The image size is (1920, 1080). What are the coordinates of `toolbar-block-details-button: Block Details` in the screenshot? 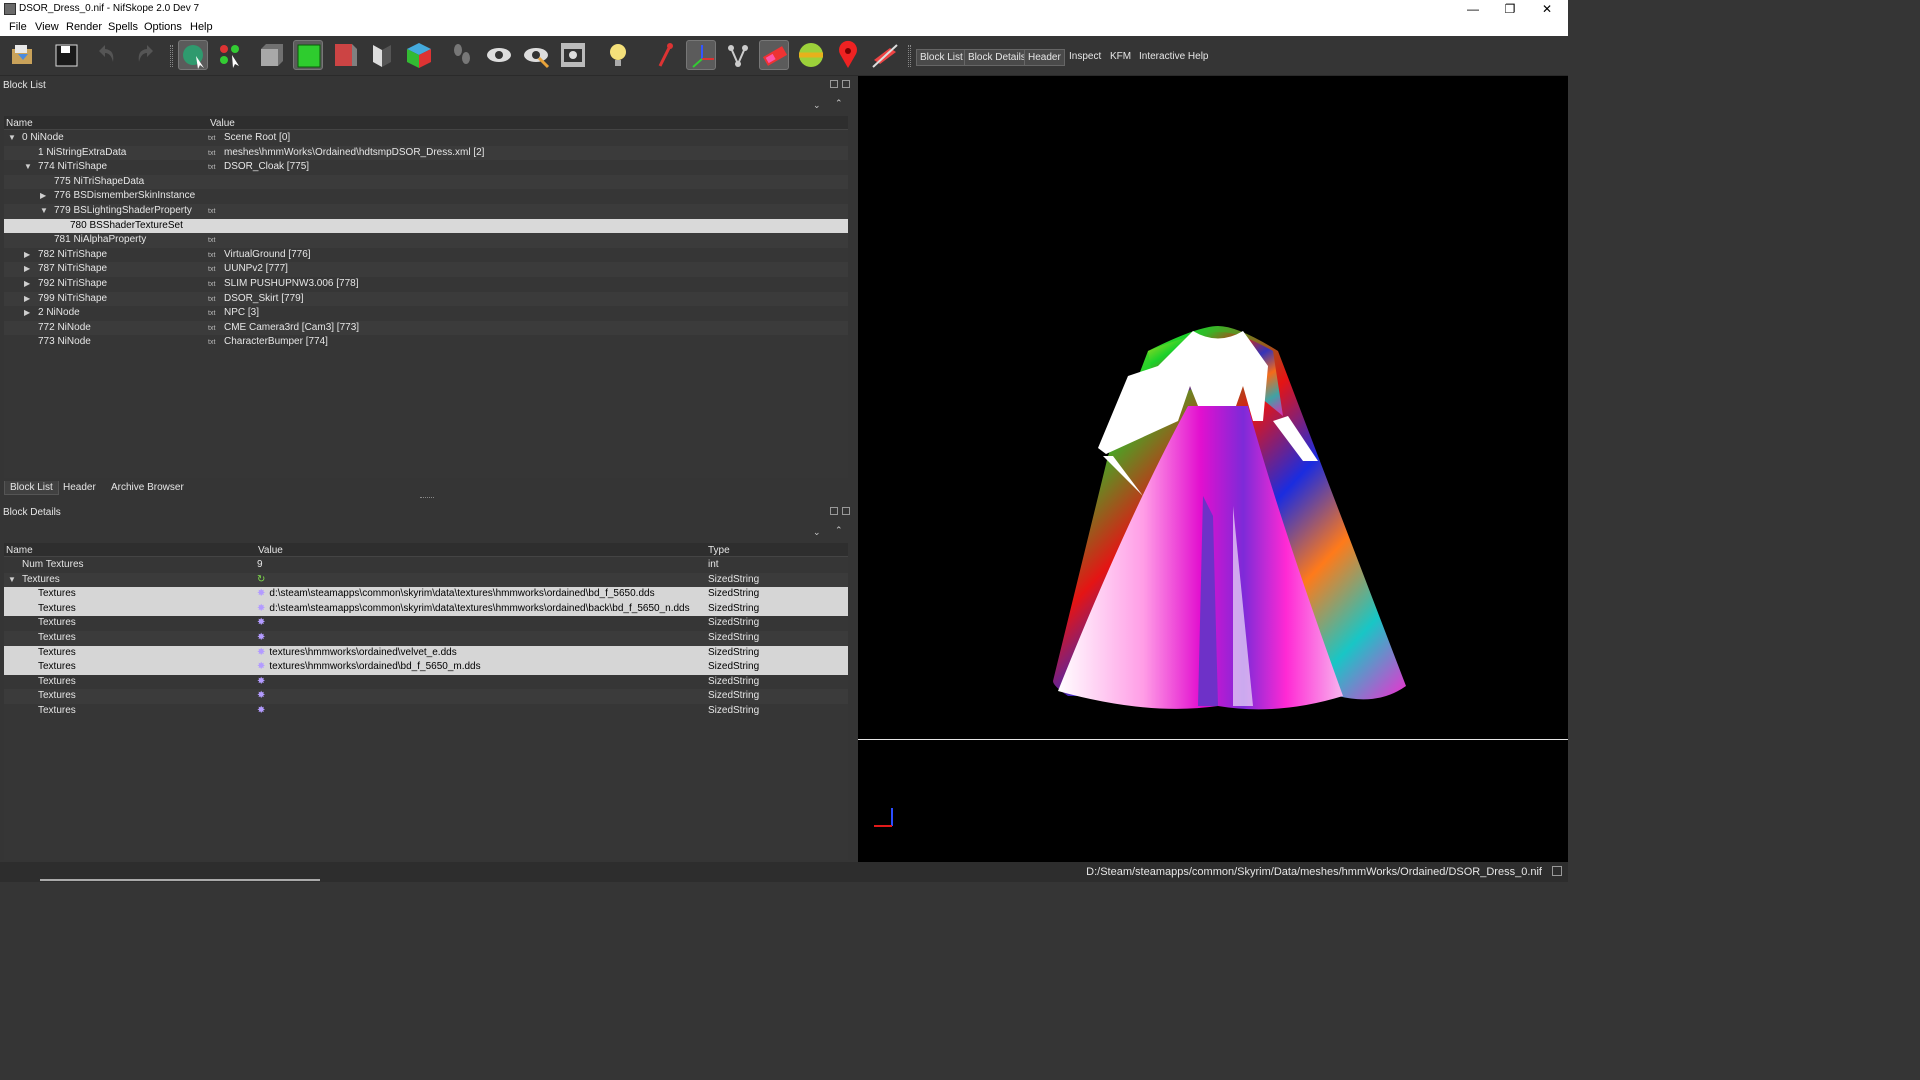 It's located at (997, 57).